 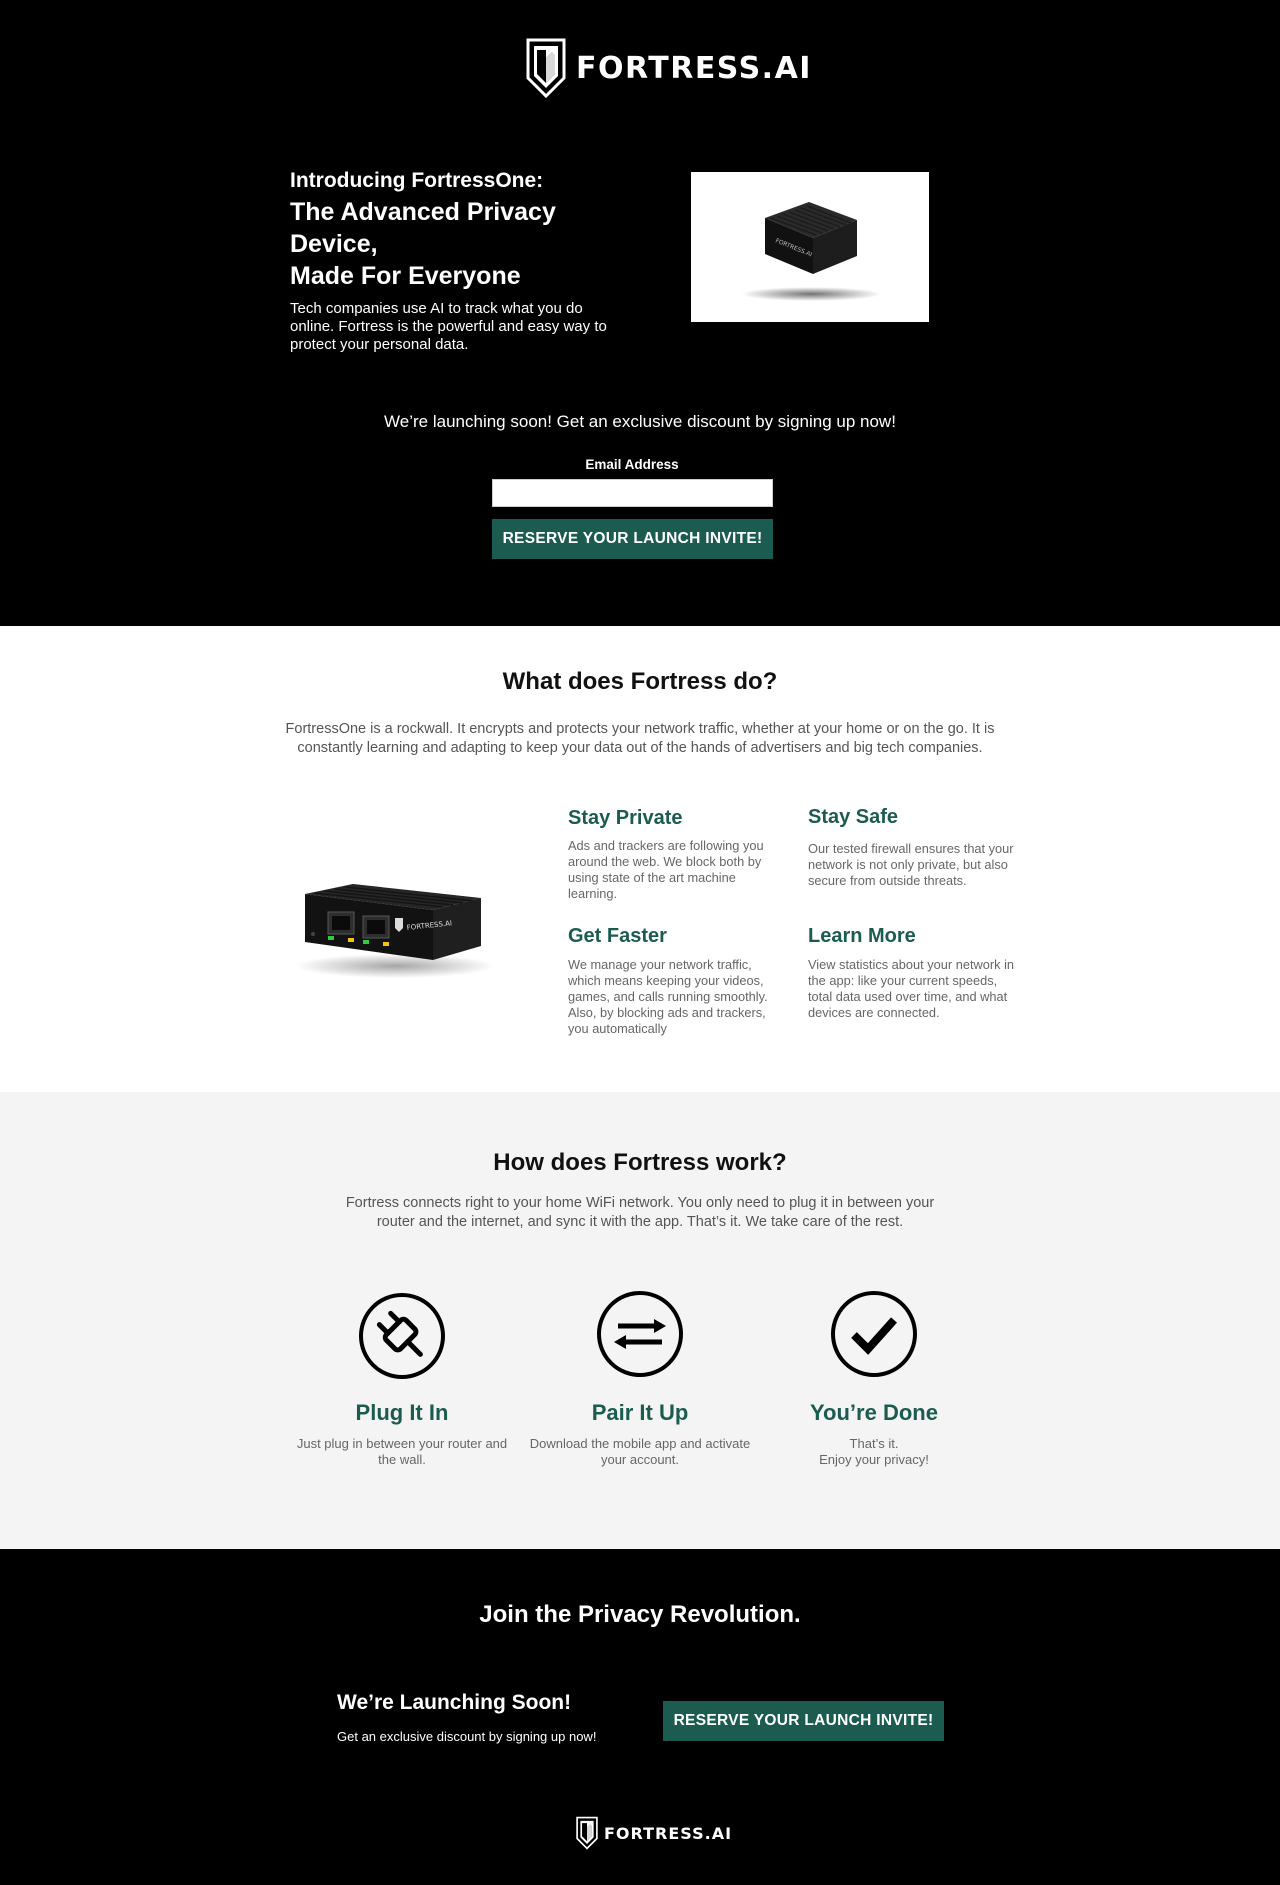 What do you see at coordinates (811, 251) in the screenshot?
I see `device-image: FORTRESS.AI` at bounding box center [811, 251].